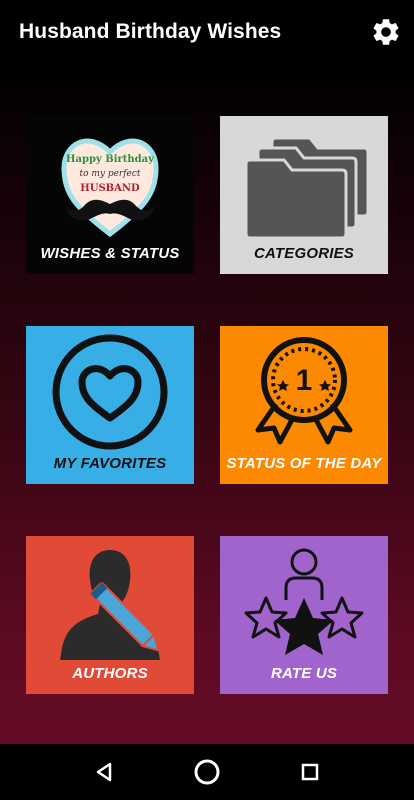 This screenshot has width=414, height=800. I want to click on wishes-status-label: WISHES & STATUS, so click(110, 253).